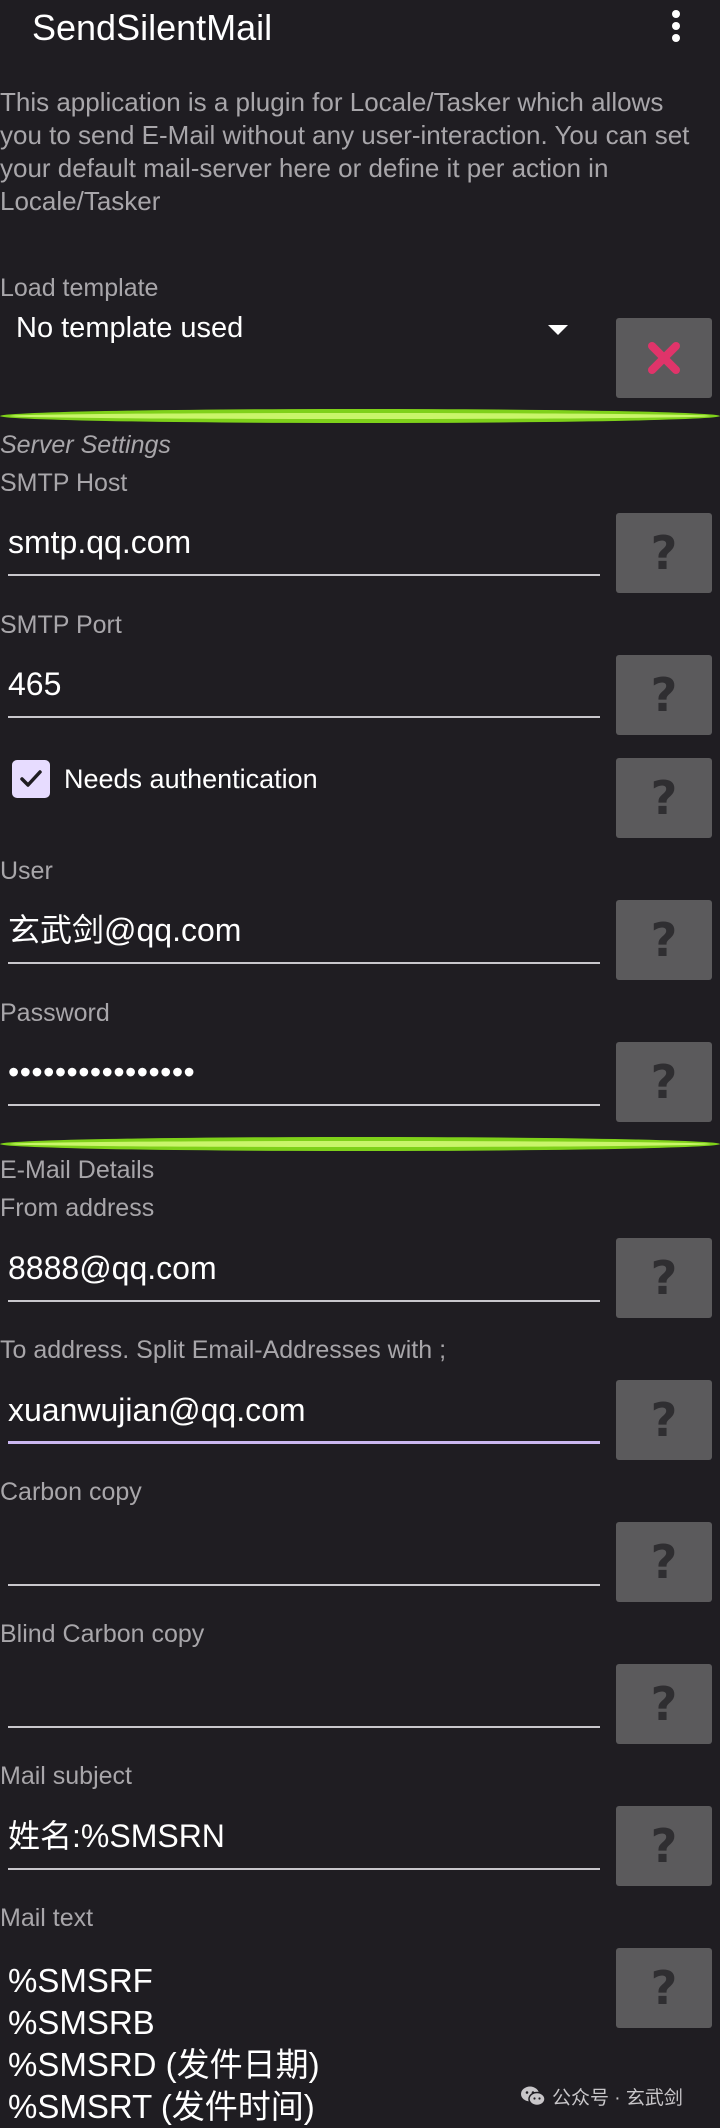  Describe the element at coordinates (304, 1555) in the screenshot. I see `carbon-copy-input` at that location.